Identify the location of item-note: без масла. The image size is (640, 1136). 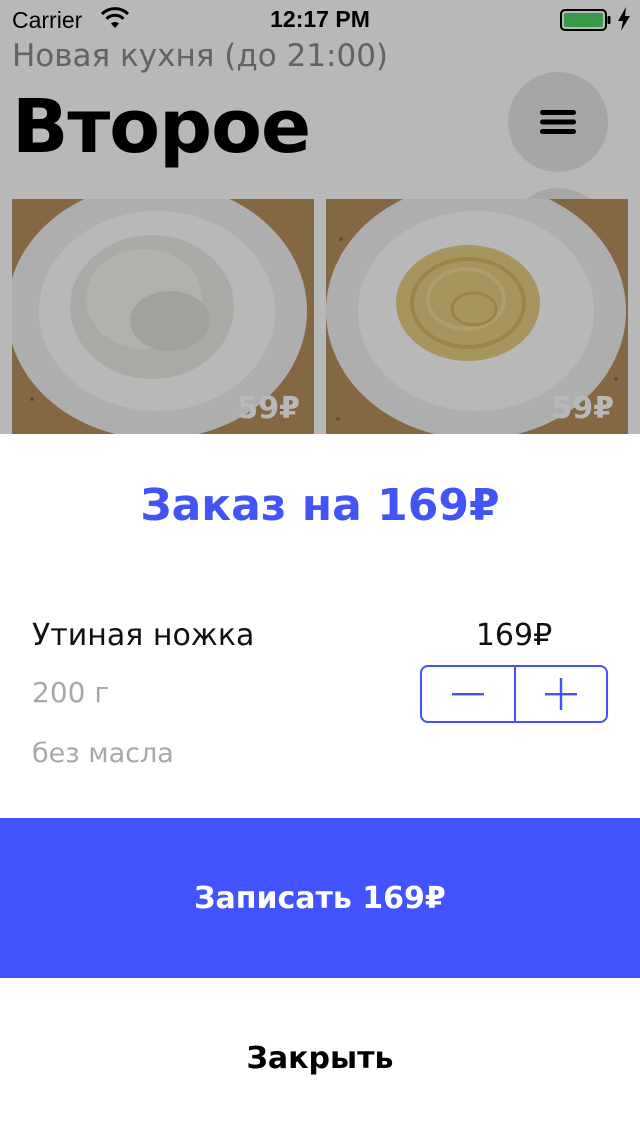
(103, 753).